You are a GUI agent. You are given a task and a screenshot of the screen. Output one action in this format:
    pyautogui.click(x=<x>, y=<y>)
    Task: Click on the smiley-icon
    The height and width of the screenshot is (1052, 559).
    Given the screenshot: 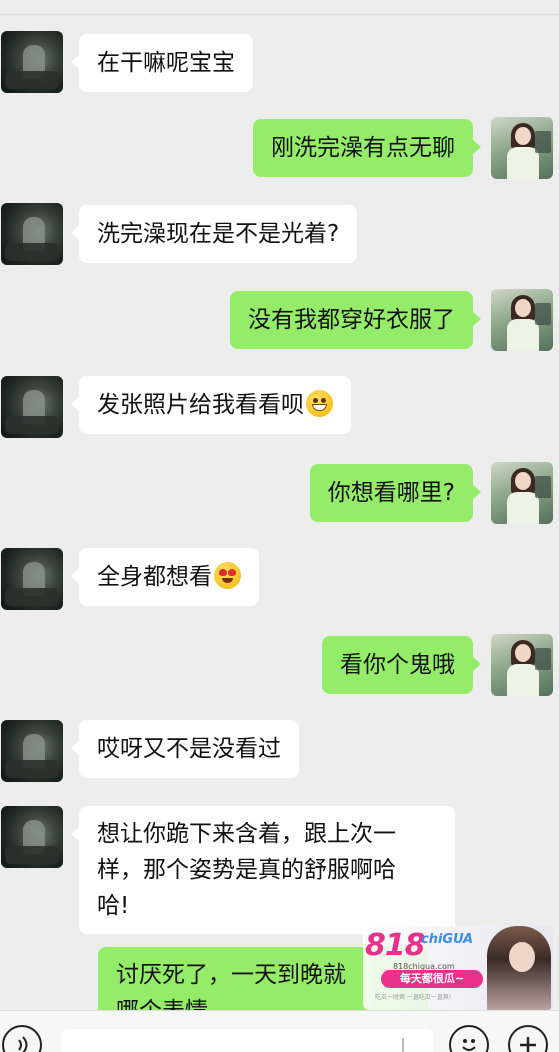 What is the action you would take?
    pyautogui.click(x=469, y=1038)
    